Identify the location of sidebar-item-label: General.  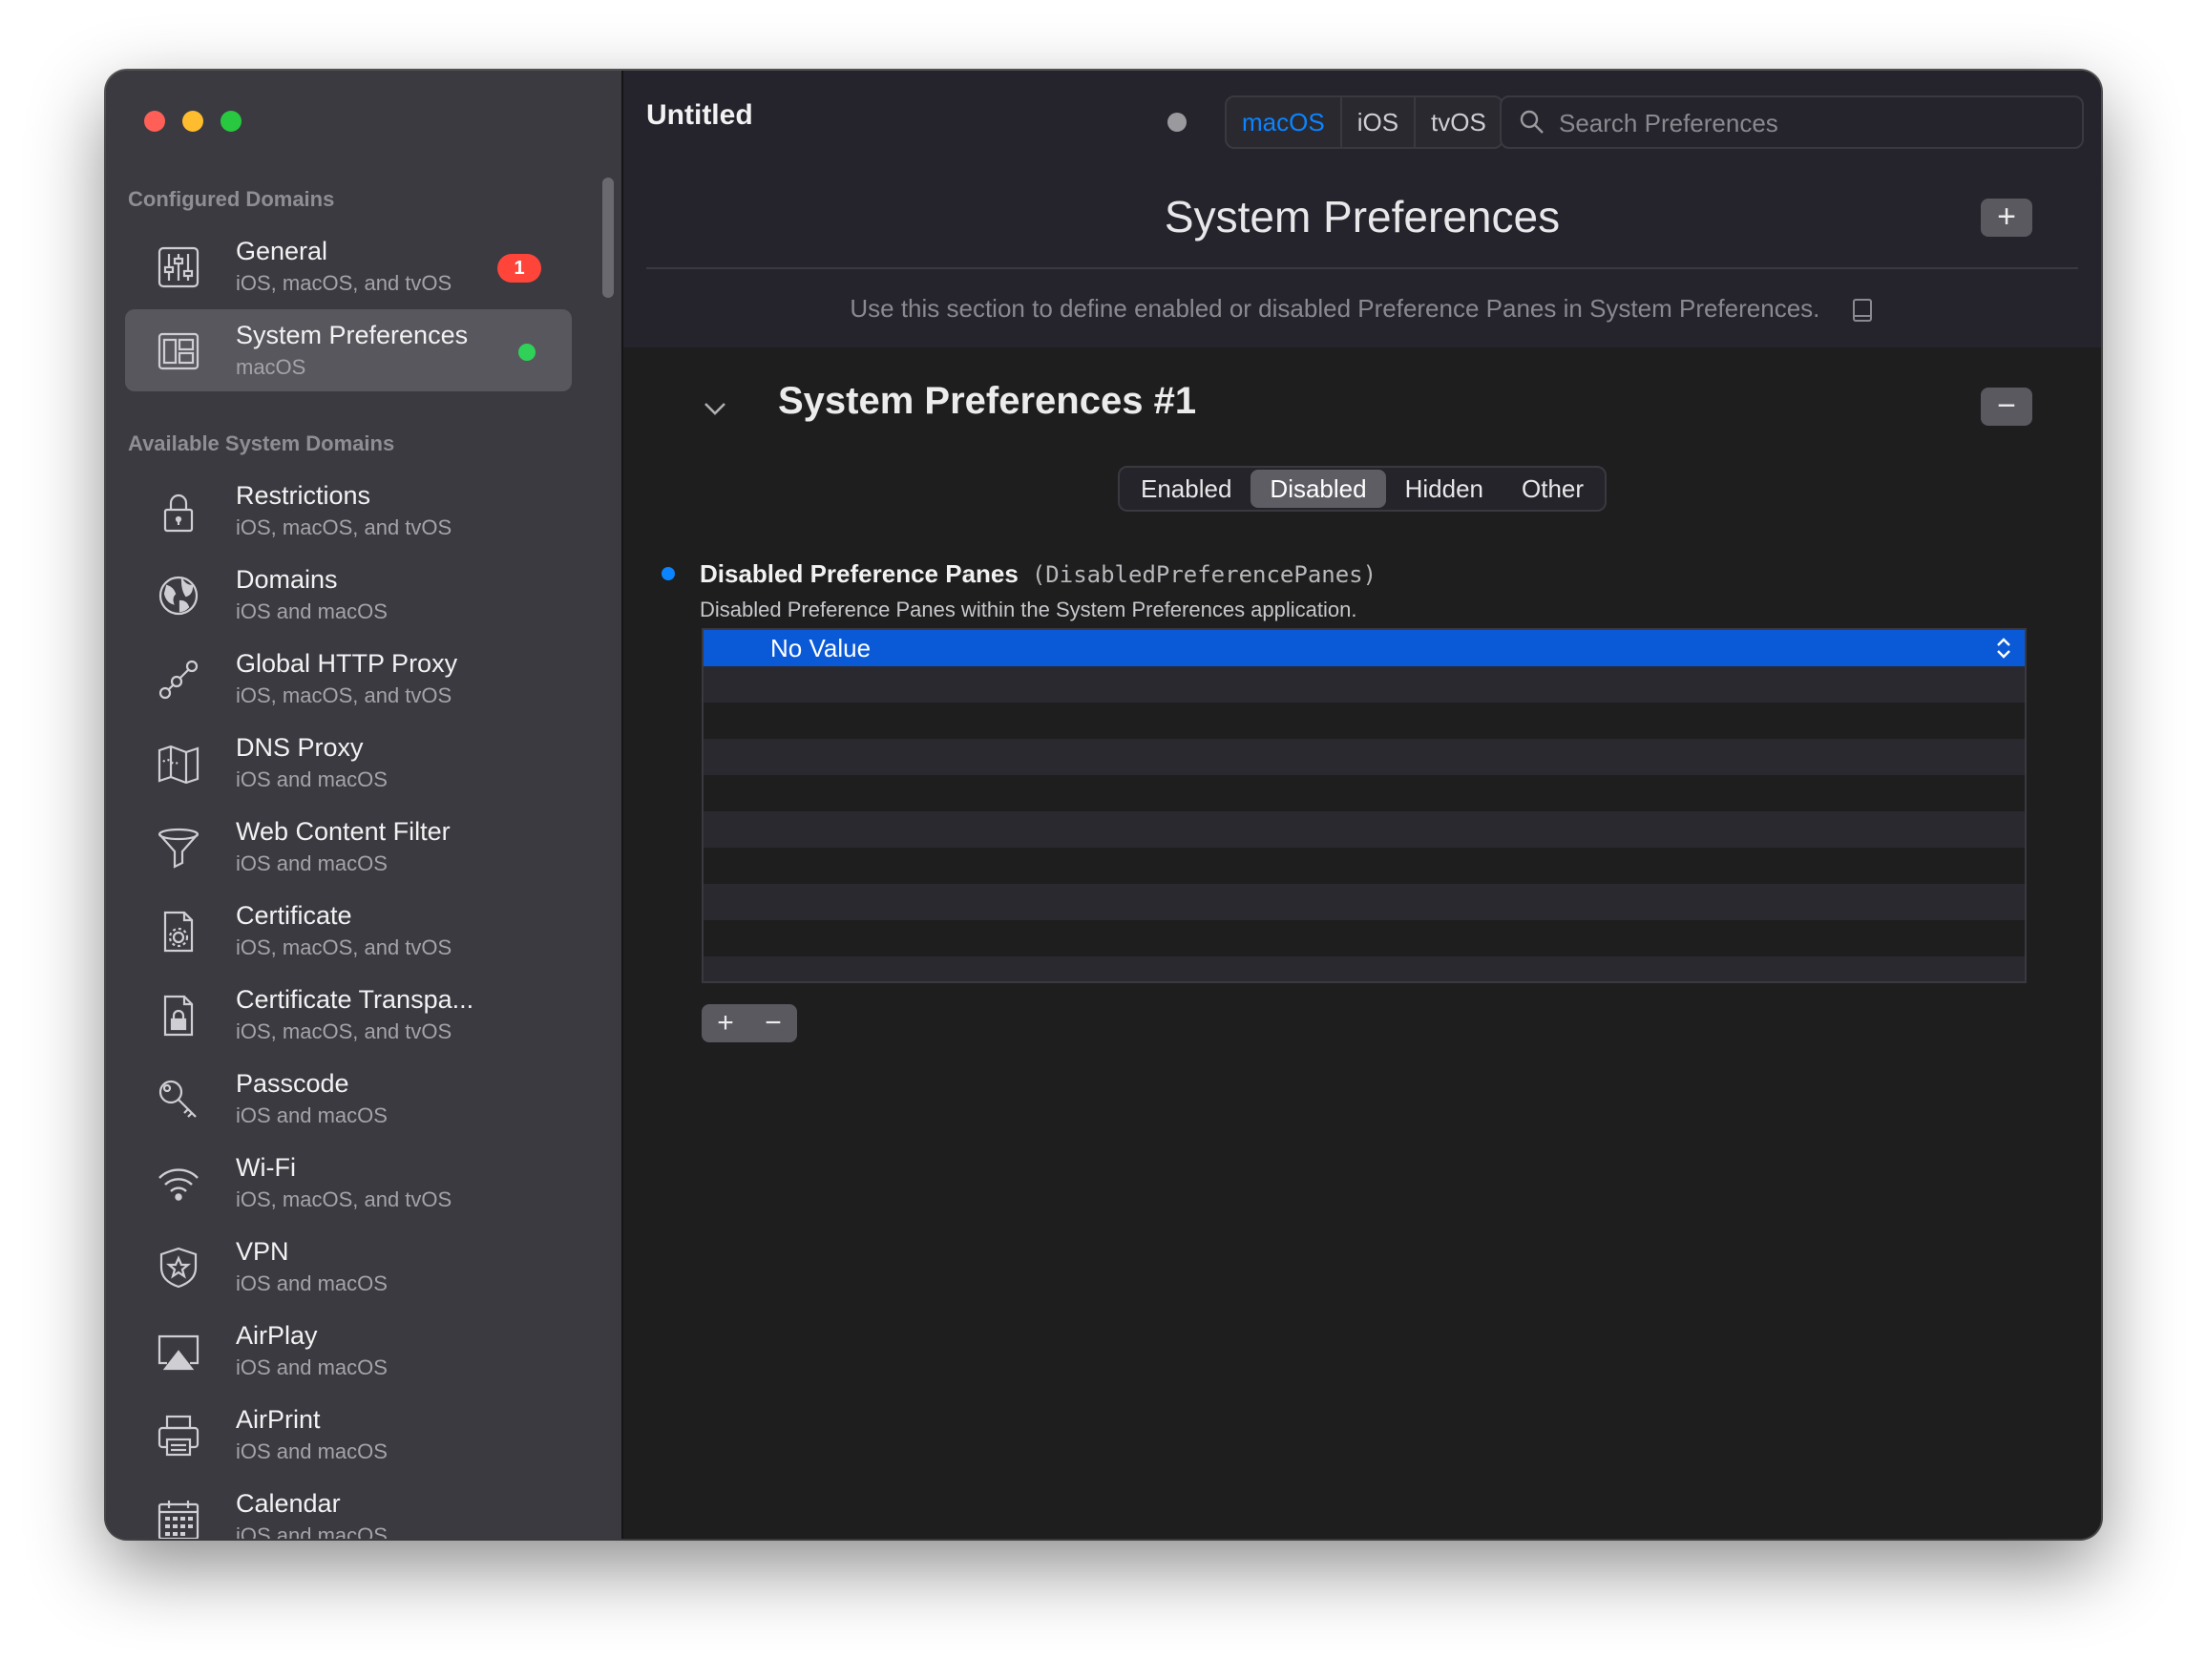
(282, 251).